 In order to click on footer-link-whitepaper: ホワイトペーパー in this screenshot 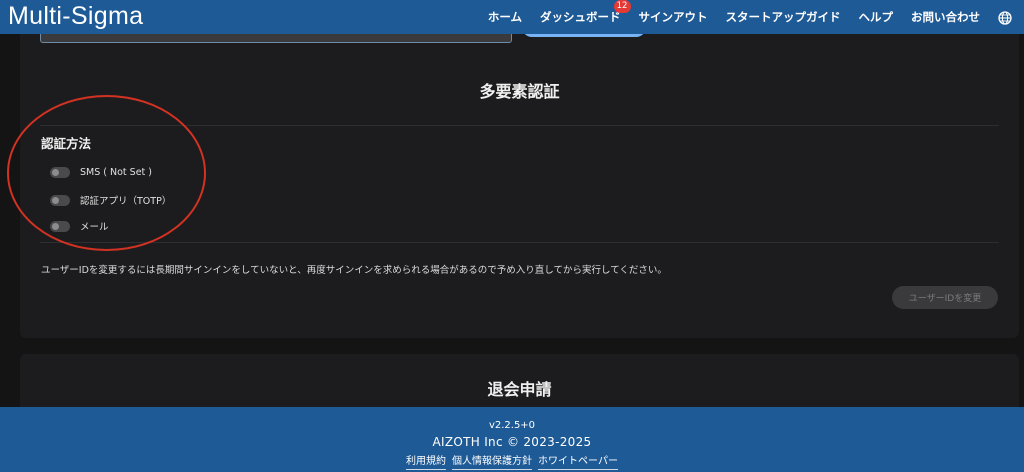, I will do `click(578, 461)`.